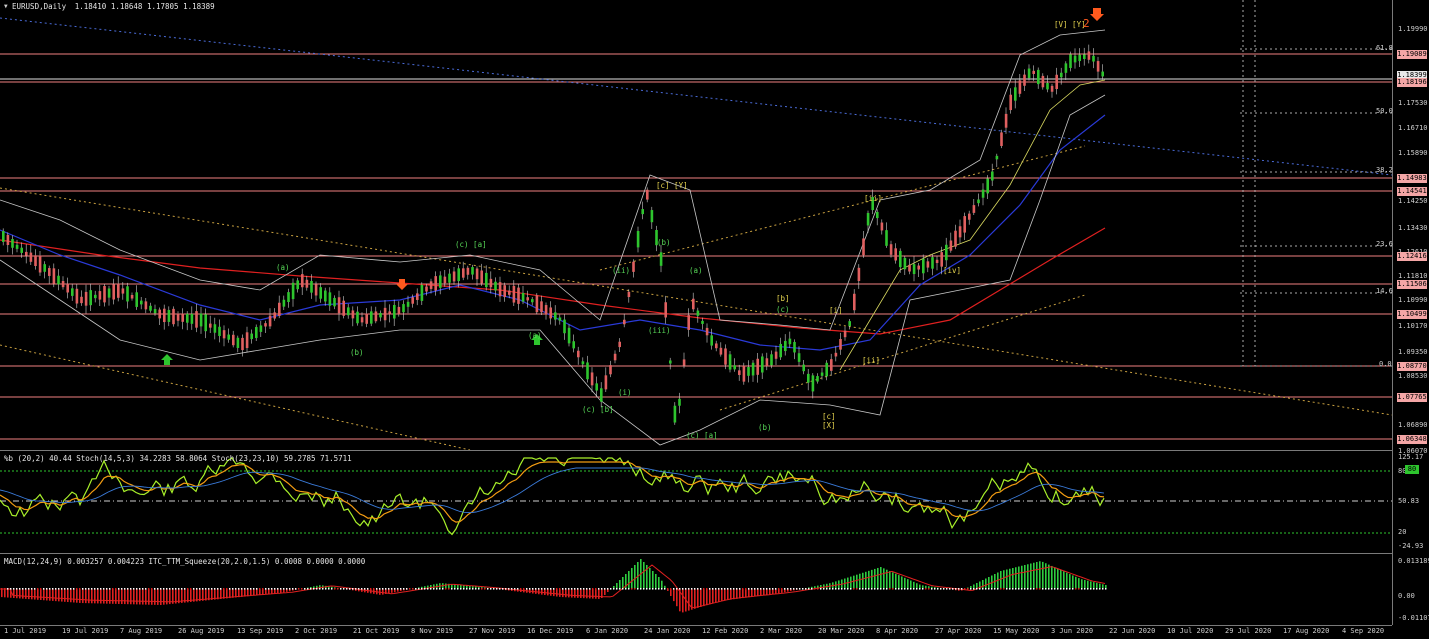  What do you see at coordinates (553, 586) in the screenshot?
I see `macd-signal-line` at bounding box center [553, 586].